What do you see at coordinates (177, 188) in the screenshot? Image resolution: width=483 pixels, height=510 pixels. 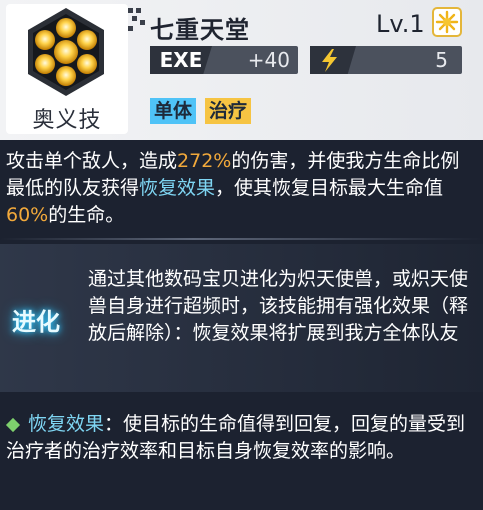 I see `heal-effect-term: 恢复效果` at bounding box center [177, 188].